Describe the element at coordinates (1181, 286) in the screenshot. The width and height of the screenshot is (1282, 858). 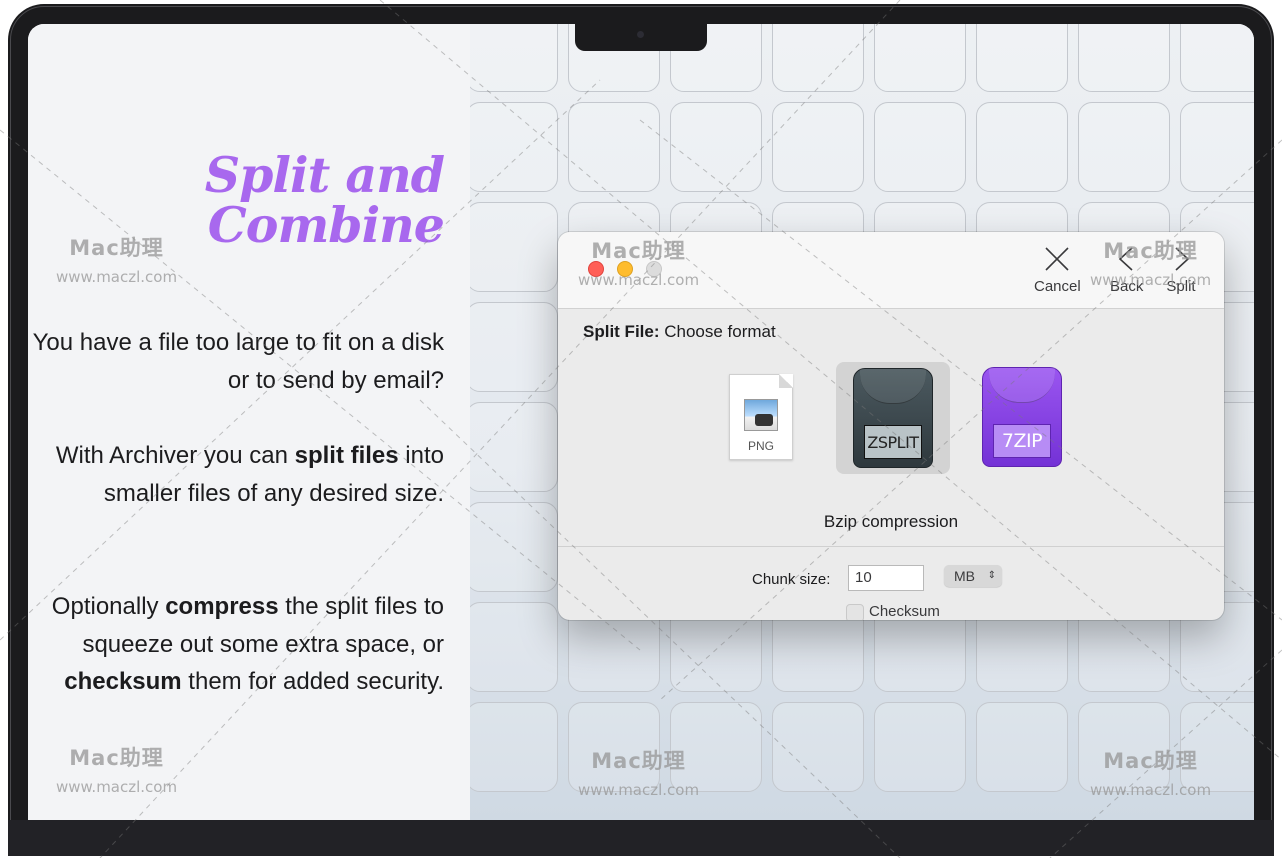
I see `split-label: Split` at that location.